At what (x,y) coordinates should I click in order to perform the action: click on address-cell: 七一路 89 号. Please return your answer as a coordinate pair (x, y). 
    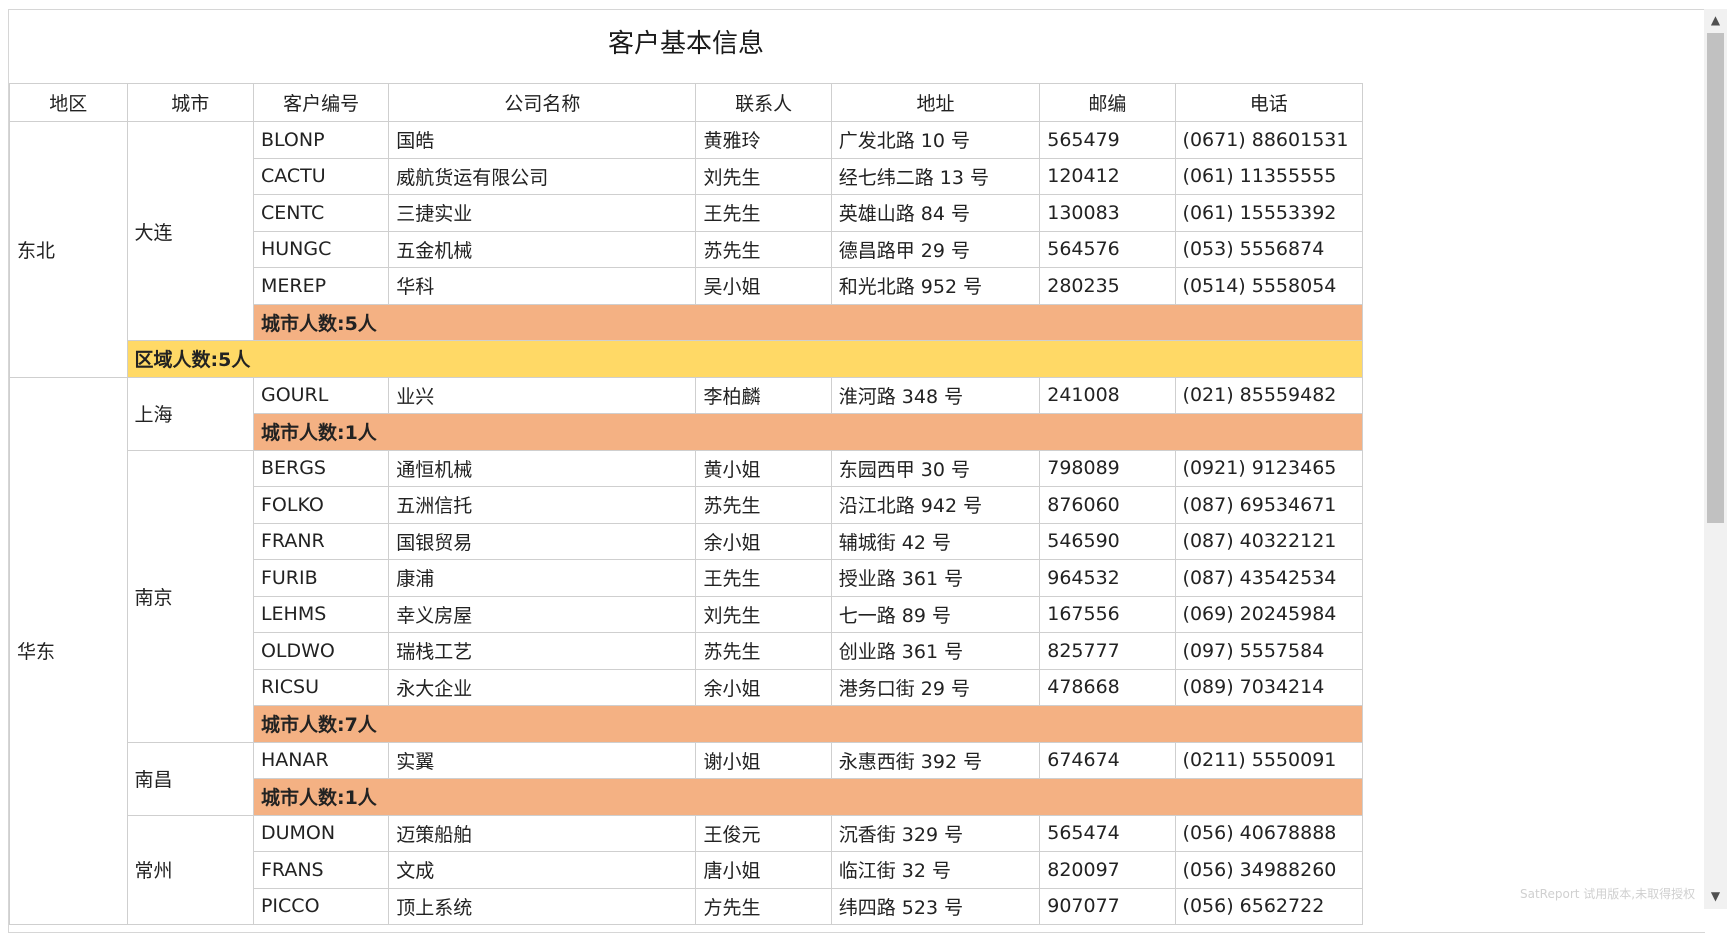
    Looking at the image, I should click on (935, 614).